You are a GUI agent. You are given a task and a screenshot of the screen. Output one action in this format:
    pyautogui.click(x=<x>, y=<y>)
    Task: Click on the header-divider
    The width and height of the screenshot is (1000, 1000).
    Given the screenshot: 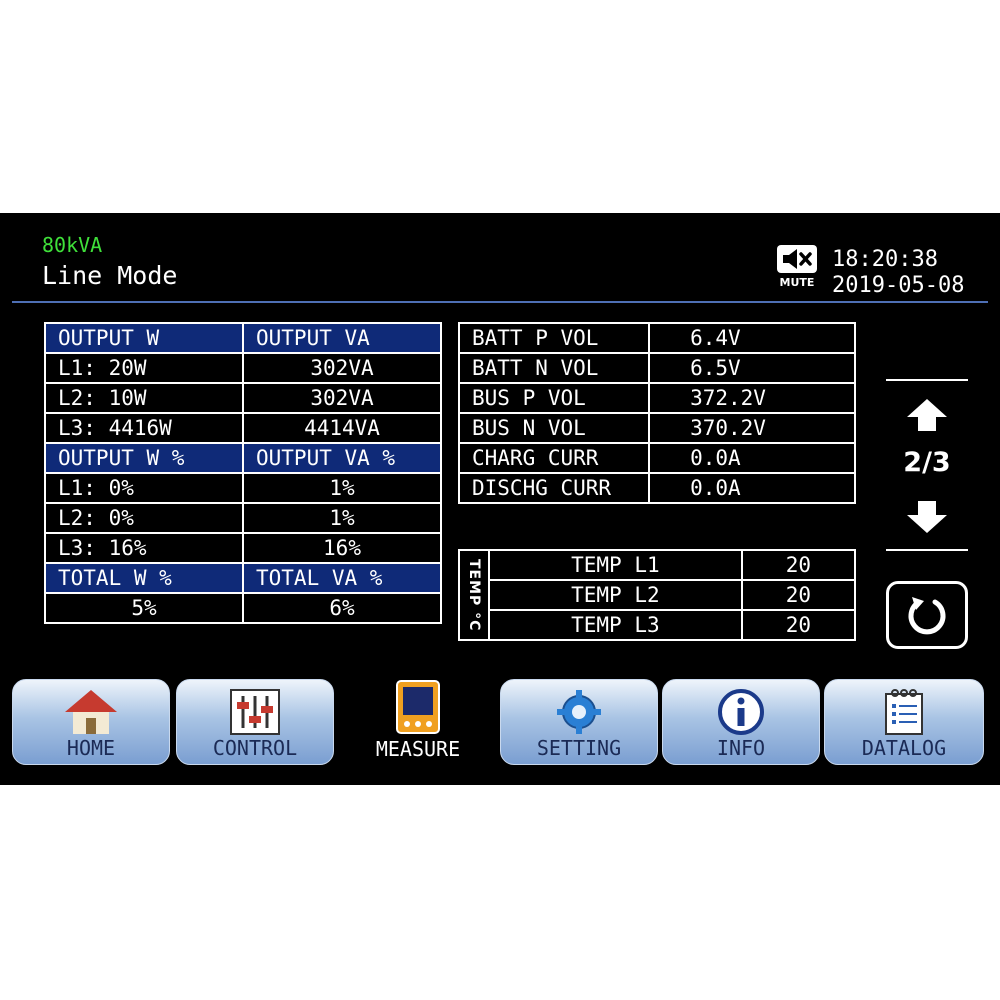 What is the action you would take?
    pyautogui.click(x=500, y=302)
    